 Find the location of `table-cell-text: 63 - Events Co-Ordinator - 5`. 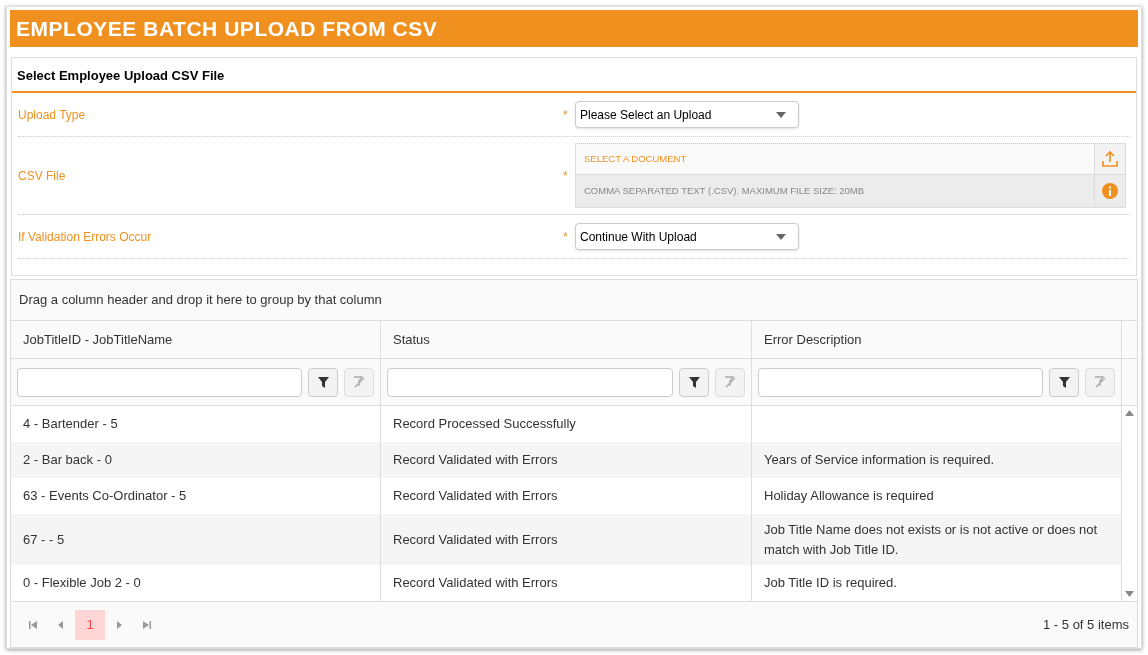

table-cell-text: 63 - Events Co-Ordinator - 5 is located at coordinates (105, 496).